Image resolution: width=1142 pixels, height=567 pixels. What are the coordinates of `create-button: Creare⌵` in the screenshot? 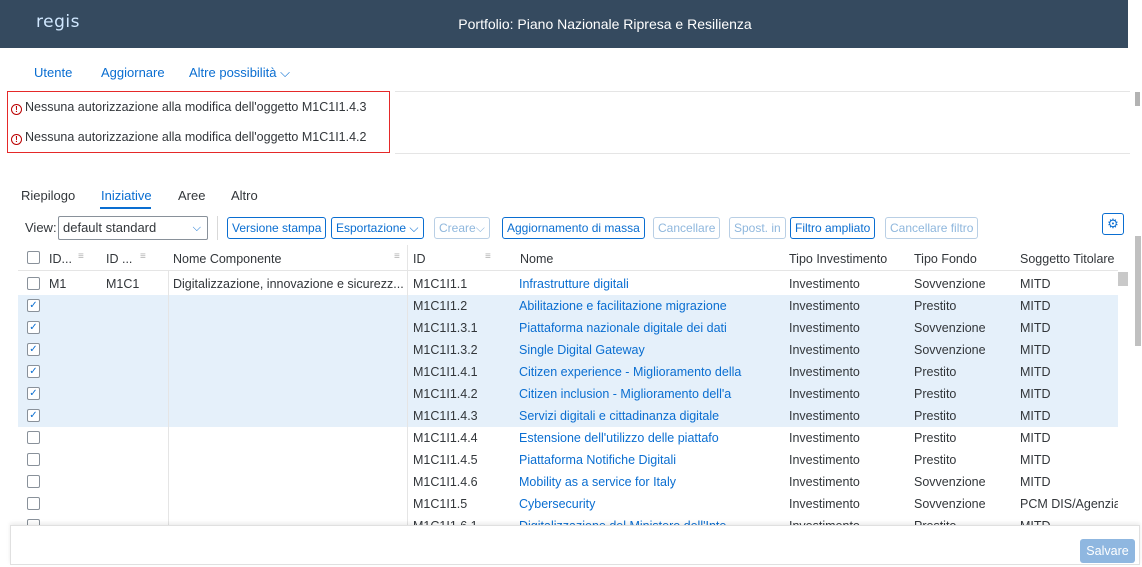 It's located at (462, 228).